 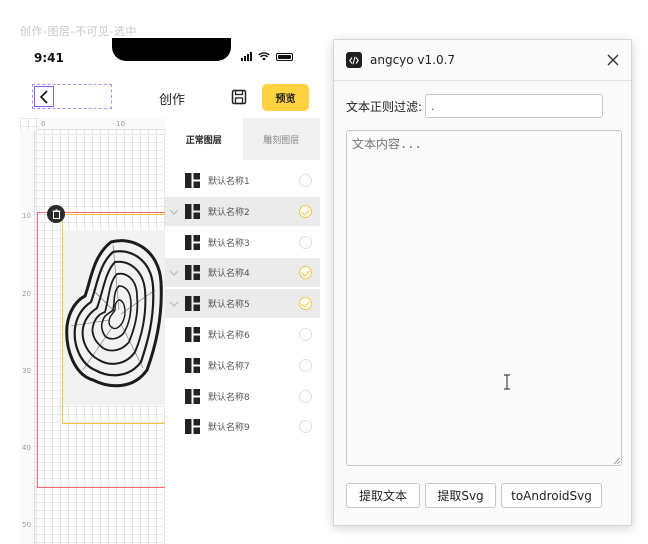 What do you see at coordinates (172, 100) in the screenshot?
I see `page-title: 创作` at bounding box center [172, 100].